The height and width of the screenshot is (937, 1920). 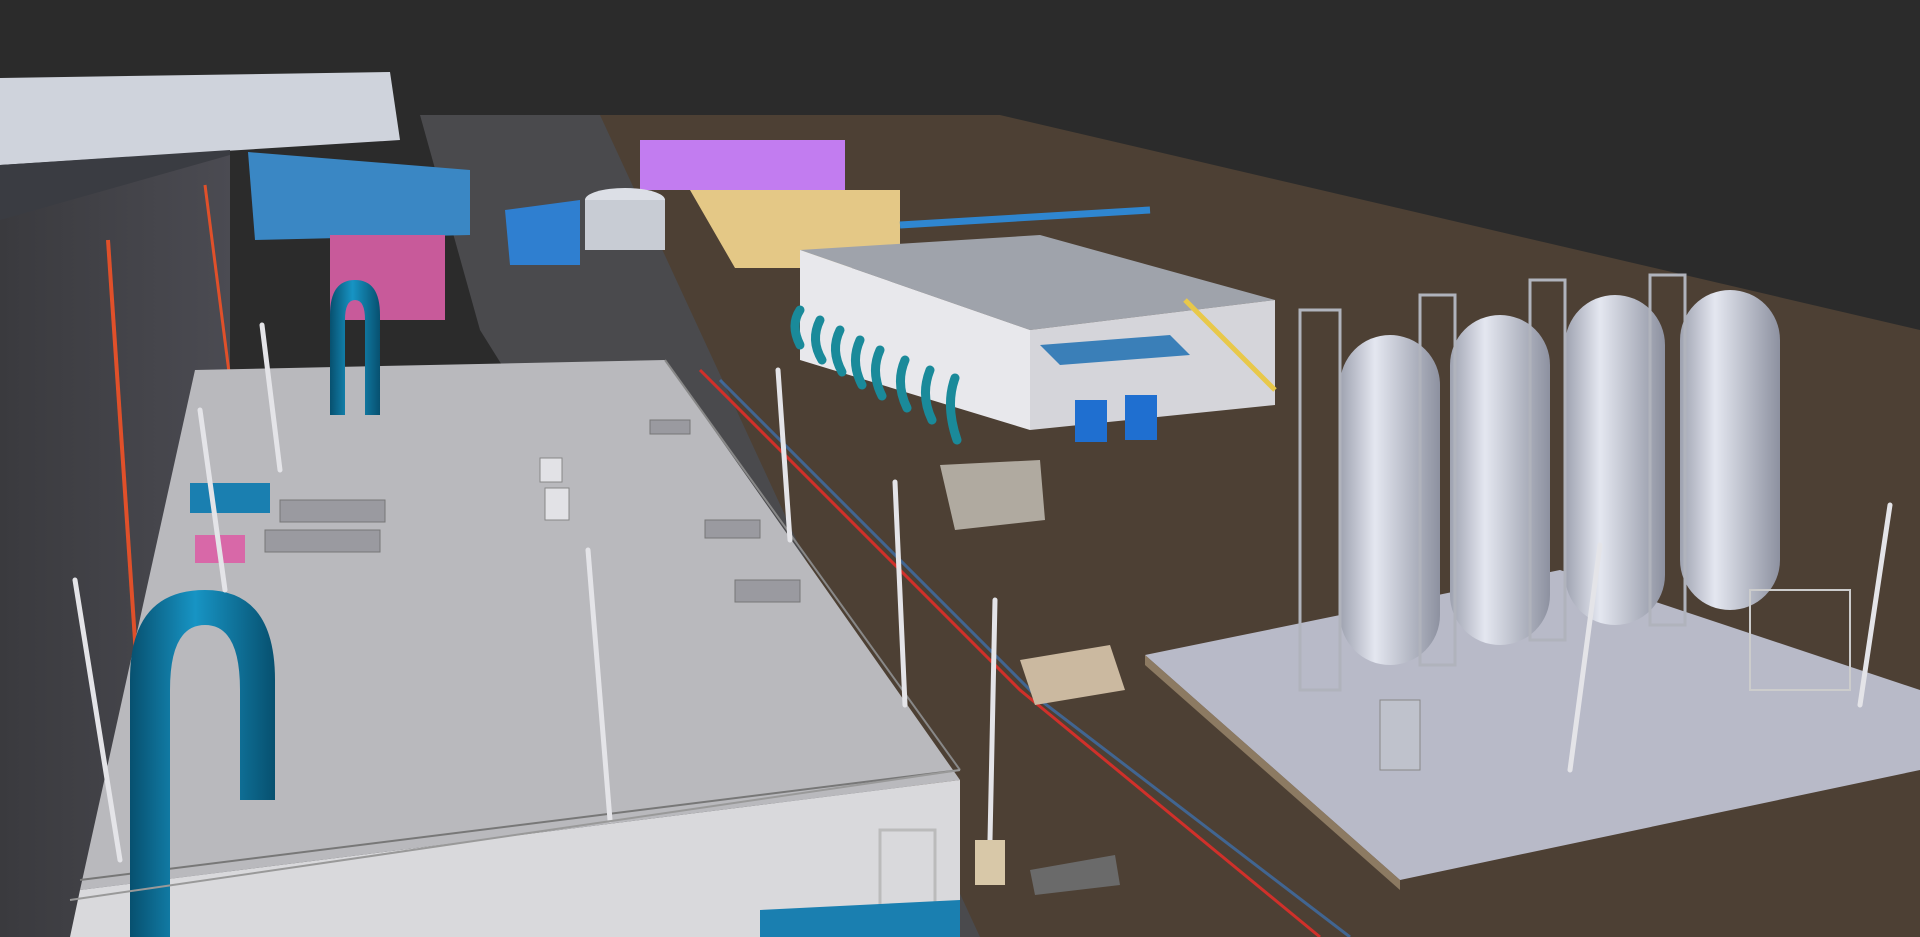 I want to click on pump-pit, so click(x=992, y=495).